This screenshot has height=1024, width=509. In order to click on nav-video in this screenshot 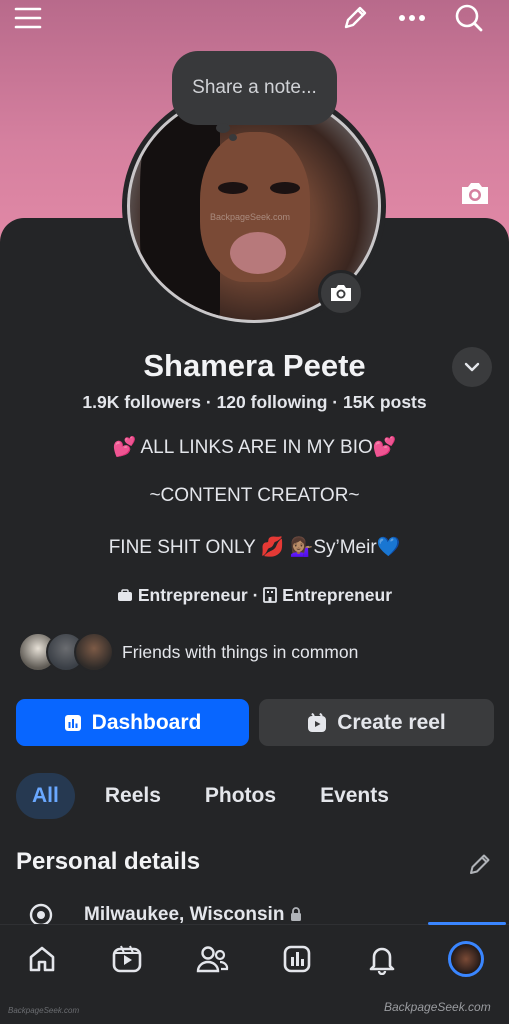, I will do `click(127, 959)`.